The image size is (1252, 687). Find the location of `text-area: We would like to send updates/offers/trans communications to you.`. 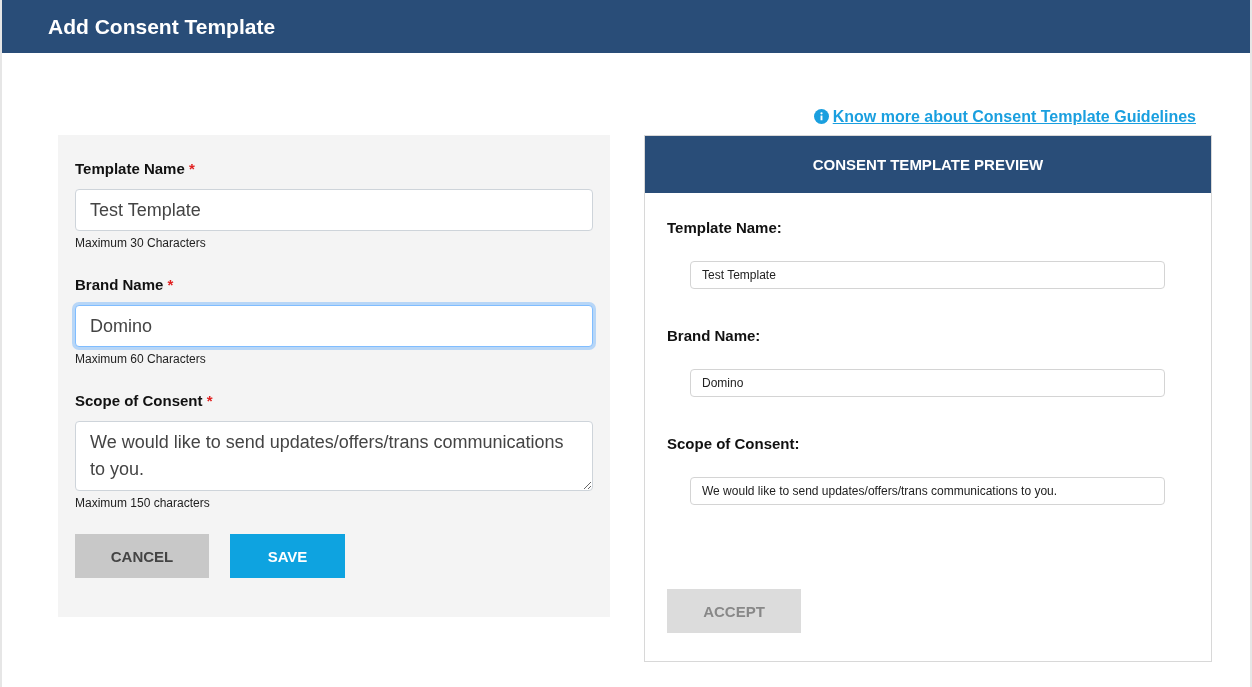

text-area: We would like to send updates/offers/trans communications to you. is located at coordinates (334, 456).